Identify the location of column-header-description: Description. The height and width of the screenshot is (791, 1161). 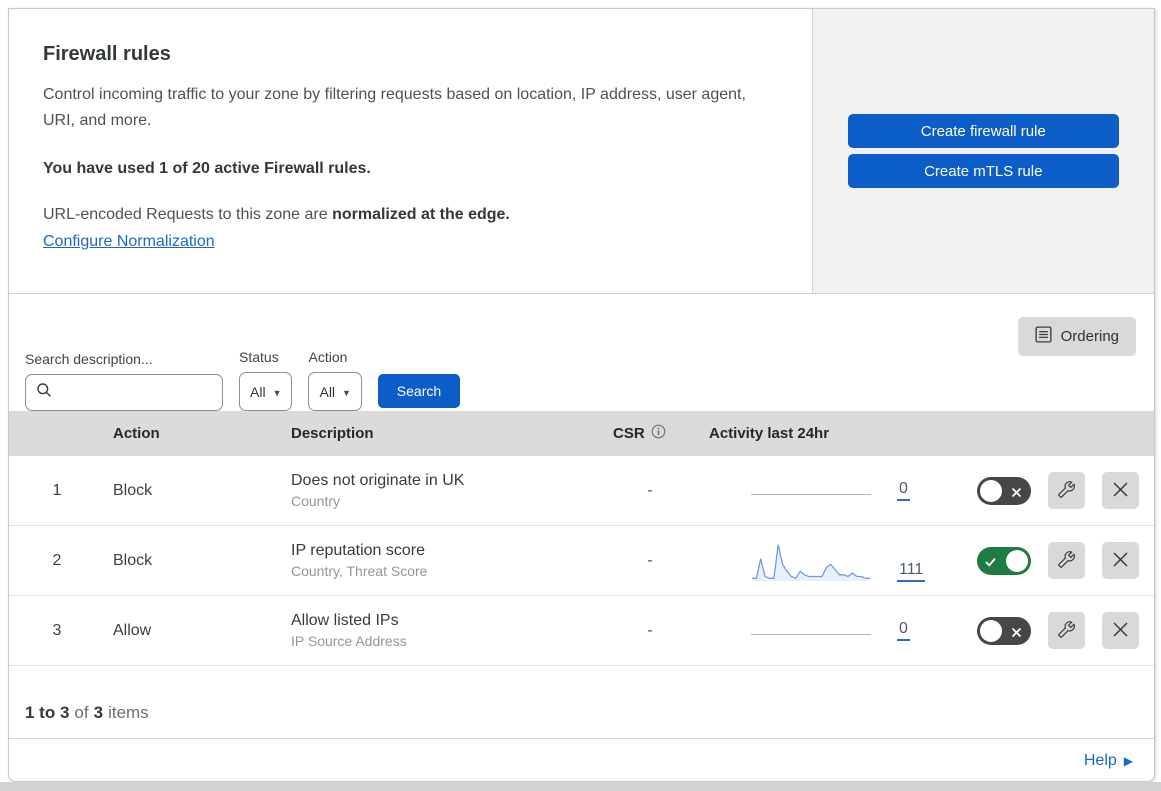
(332, 433).